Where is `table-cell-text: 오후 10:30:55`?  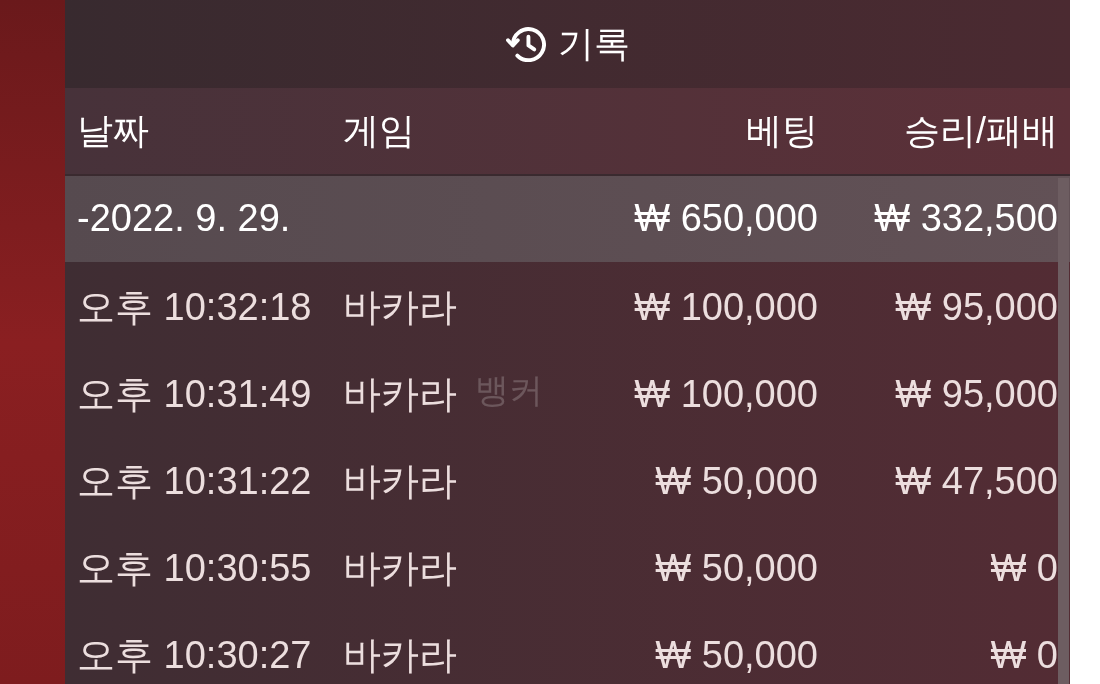
table-cell-text: 오후 10:30:55 is located at coordinates (194, 568).